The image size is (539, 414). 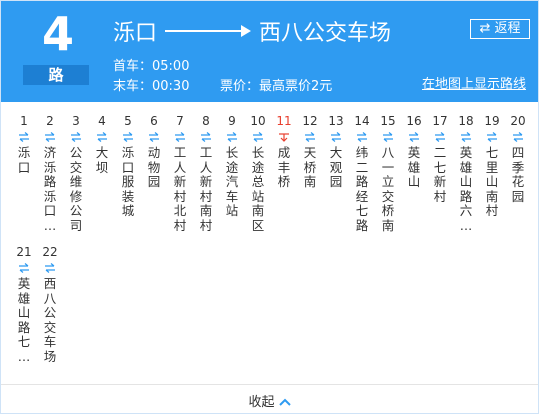 I want to click on stop-number: 19, so click(x=492, y=121).